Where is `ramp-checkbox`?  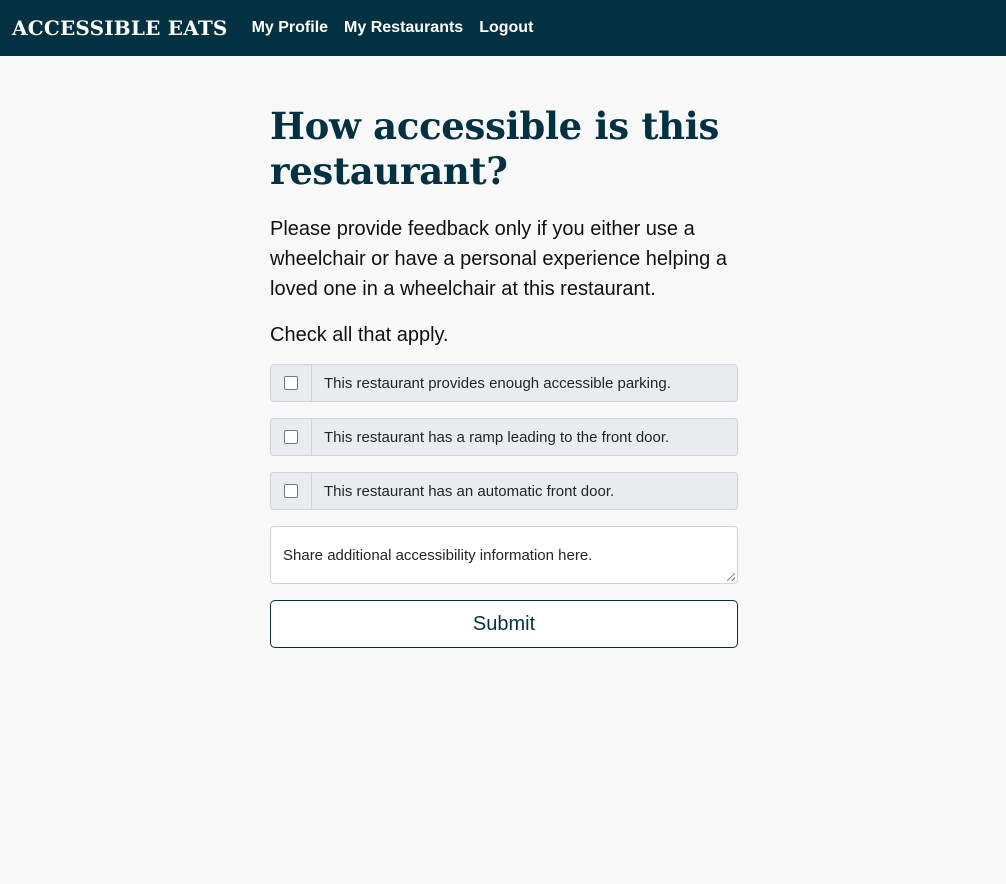
ramp-checkbox is located at coordinates (291, 437).